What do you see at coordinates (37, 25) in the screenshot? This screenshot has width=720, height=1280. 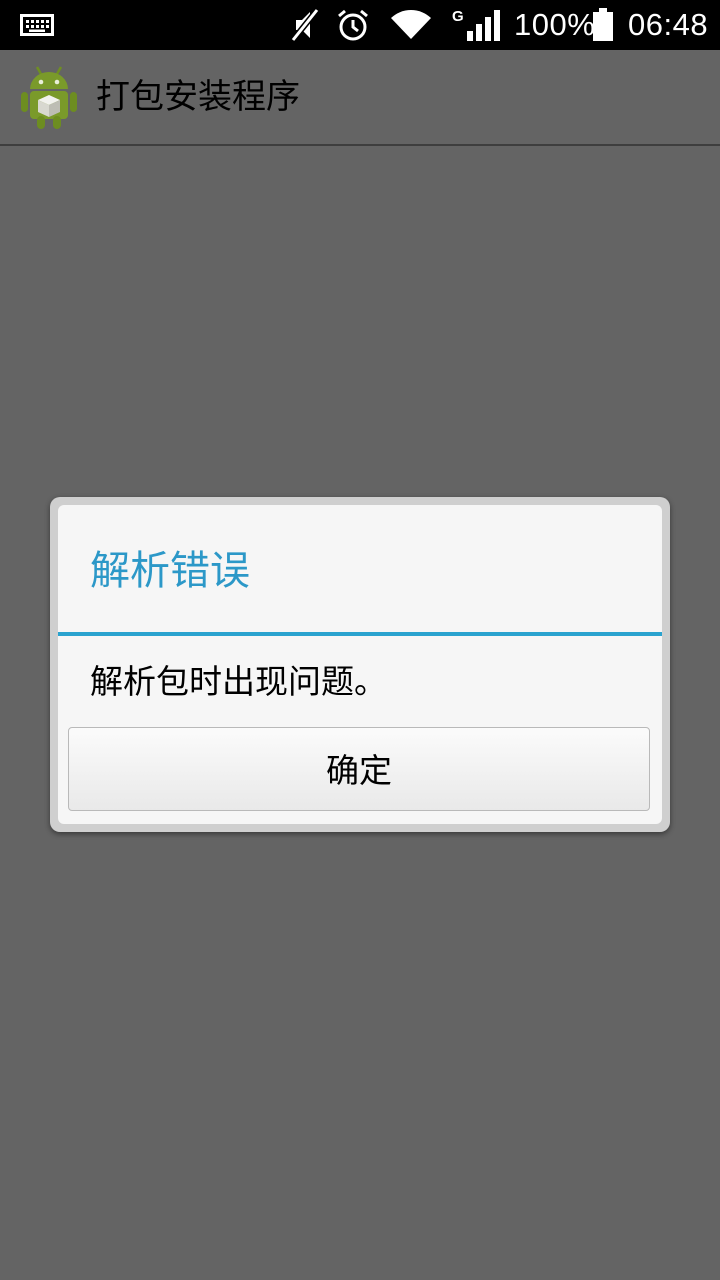 I see `keyboard-icon` at bounding box center [37, 25].